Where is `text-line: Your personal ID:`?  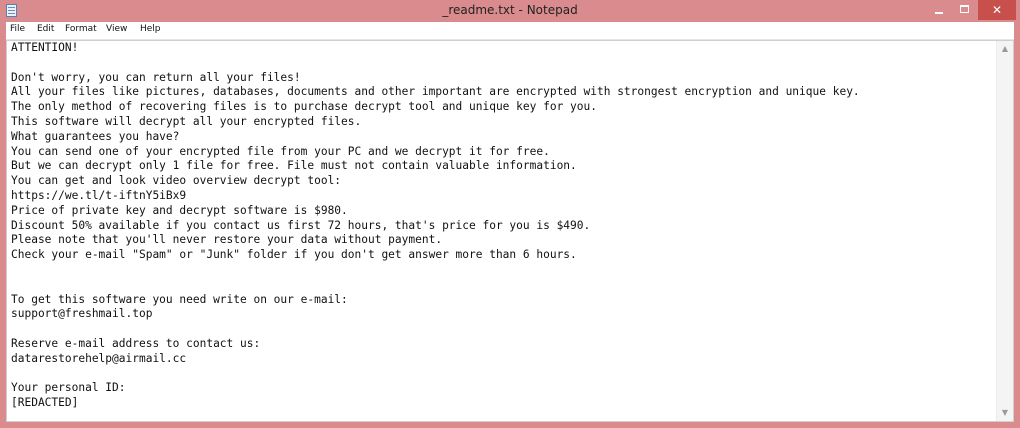 text-line: Your personal ID: is located at coordinates (68, 388).